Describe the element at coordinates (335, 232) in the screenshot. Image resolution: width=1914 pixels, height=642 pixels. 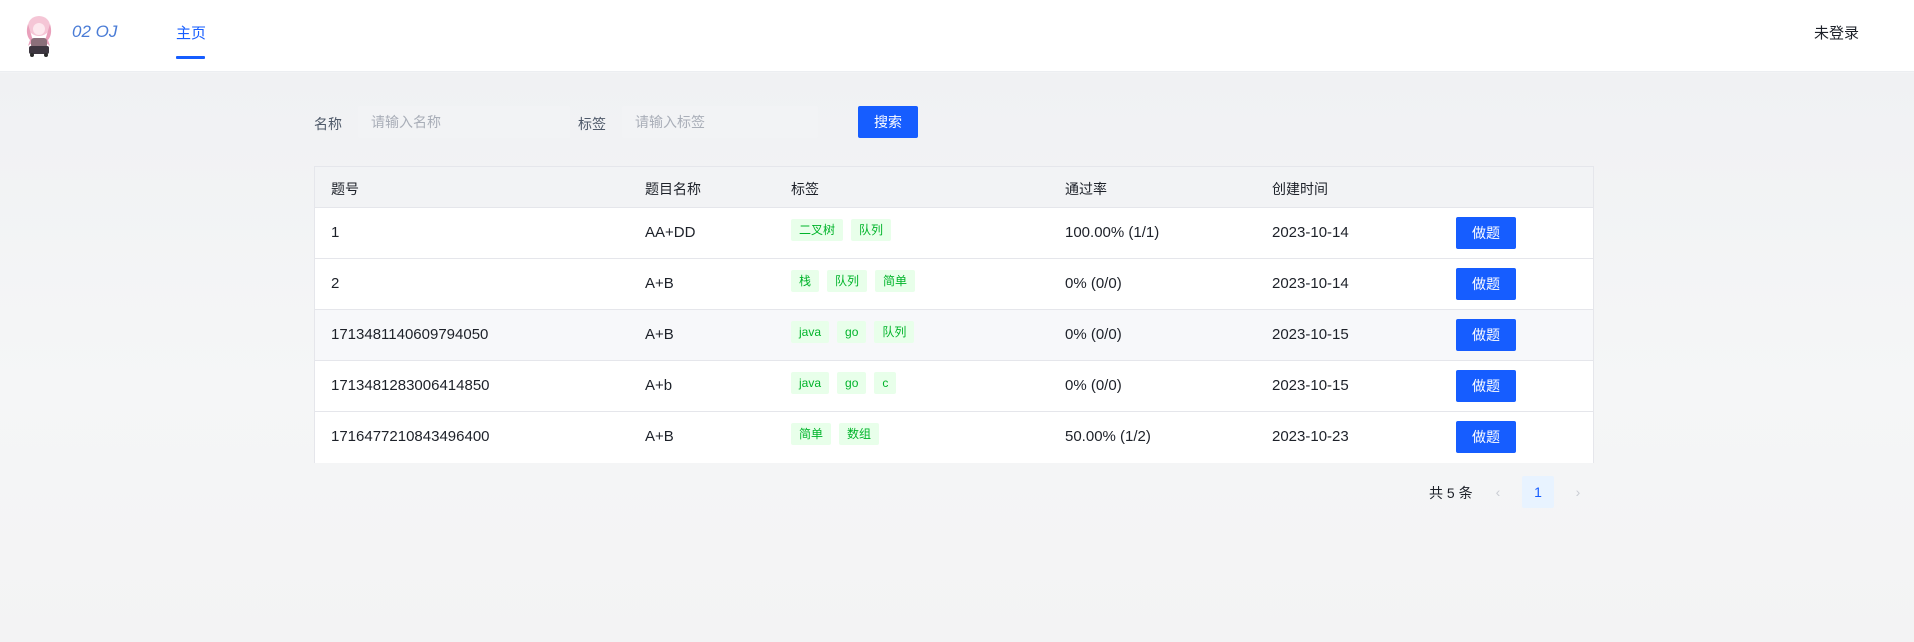
I see `question-id: 1` at that location.